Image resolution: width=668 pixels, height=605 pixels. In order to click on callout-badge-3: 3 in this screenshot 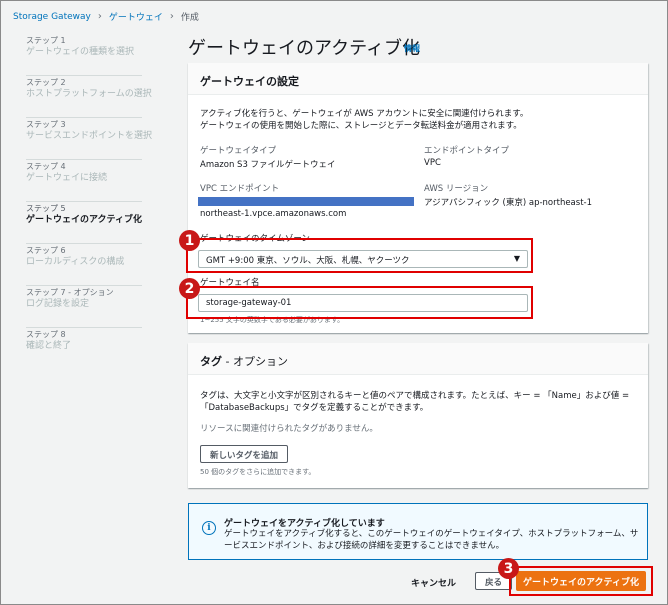, I will do `click(508, 568)`.